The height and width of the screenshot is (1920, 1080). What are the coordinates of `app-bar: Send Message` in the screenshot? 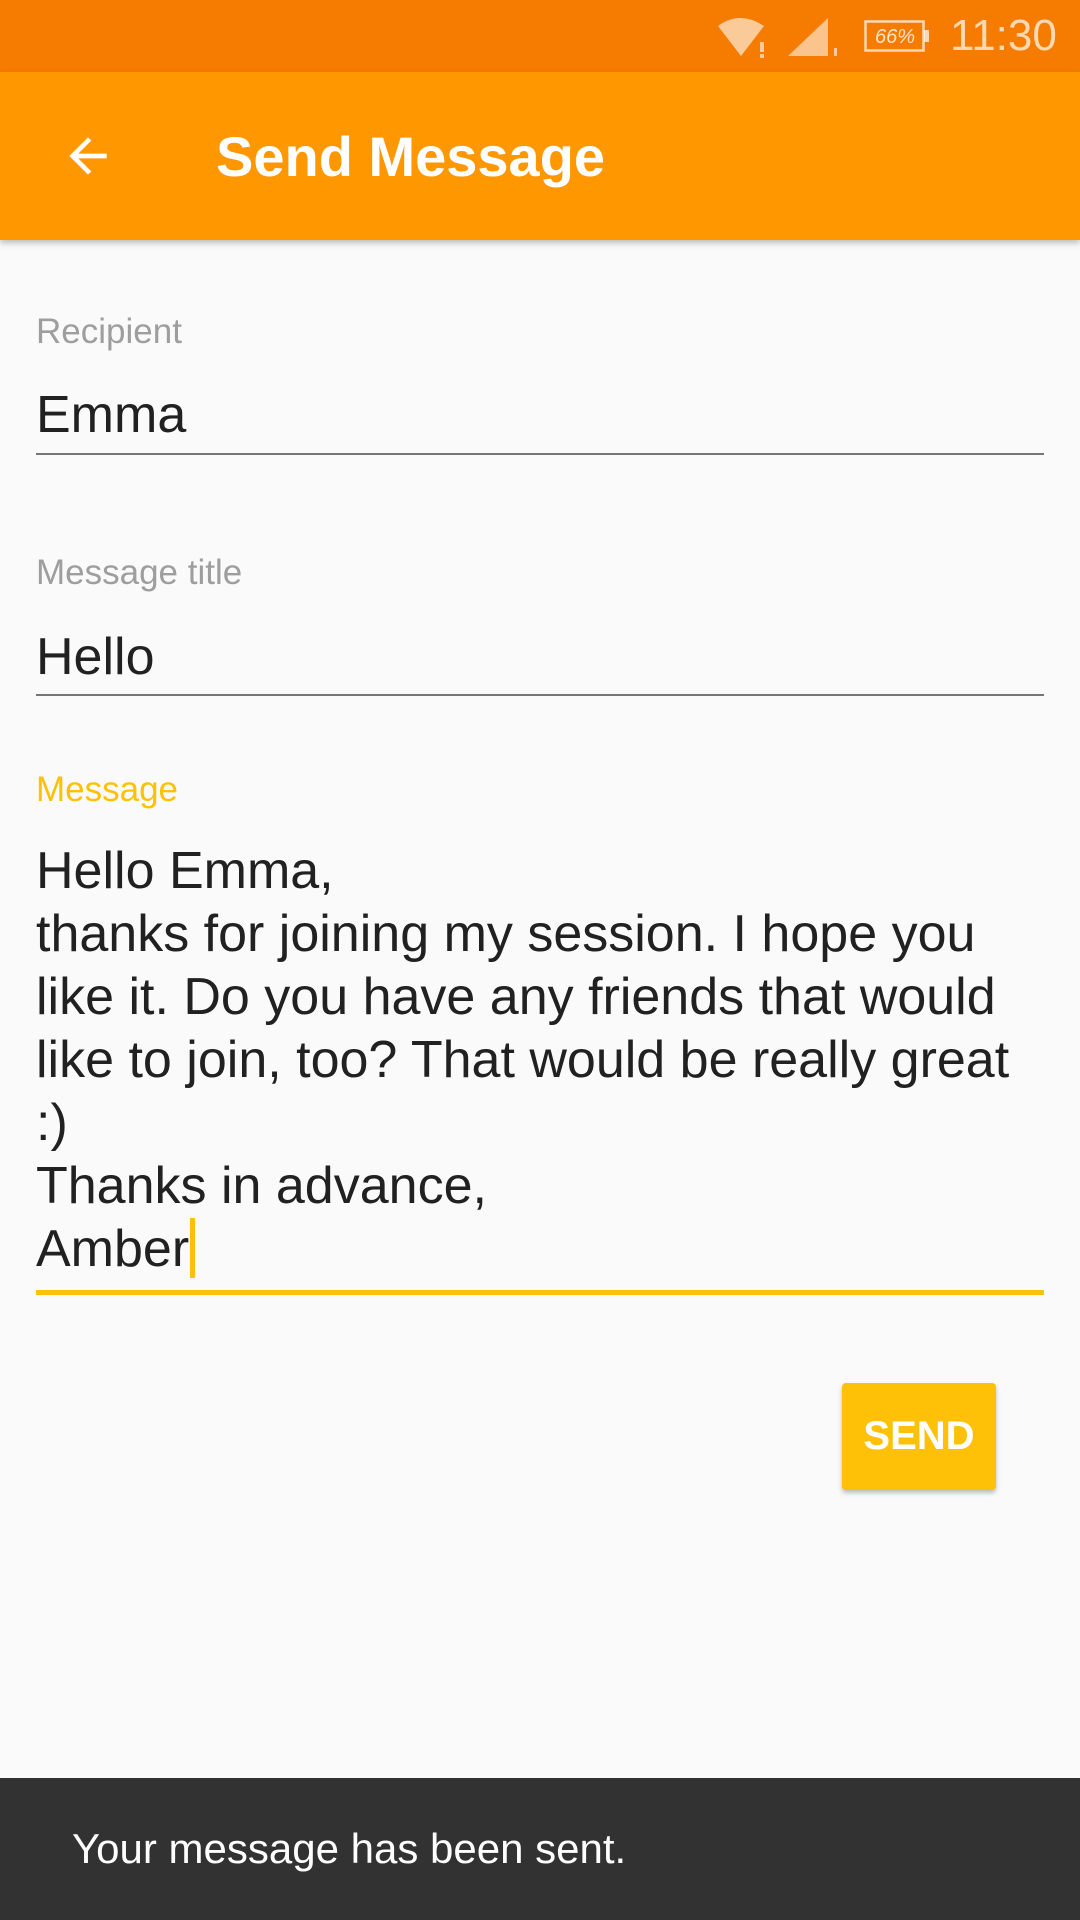 It's located at (540, 156).